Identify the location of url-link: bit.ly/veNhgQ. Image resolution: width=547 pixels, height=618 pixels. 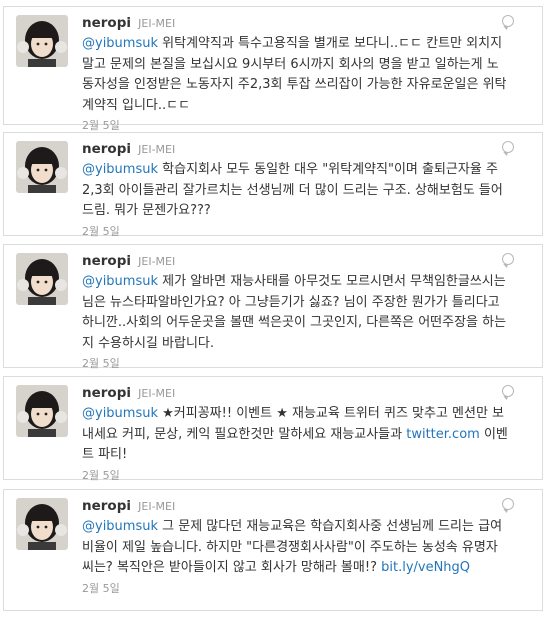
(425, 567).